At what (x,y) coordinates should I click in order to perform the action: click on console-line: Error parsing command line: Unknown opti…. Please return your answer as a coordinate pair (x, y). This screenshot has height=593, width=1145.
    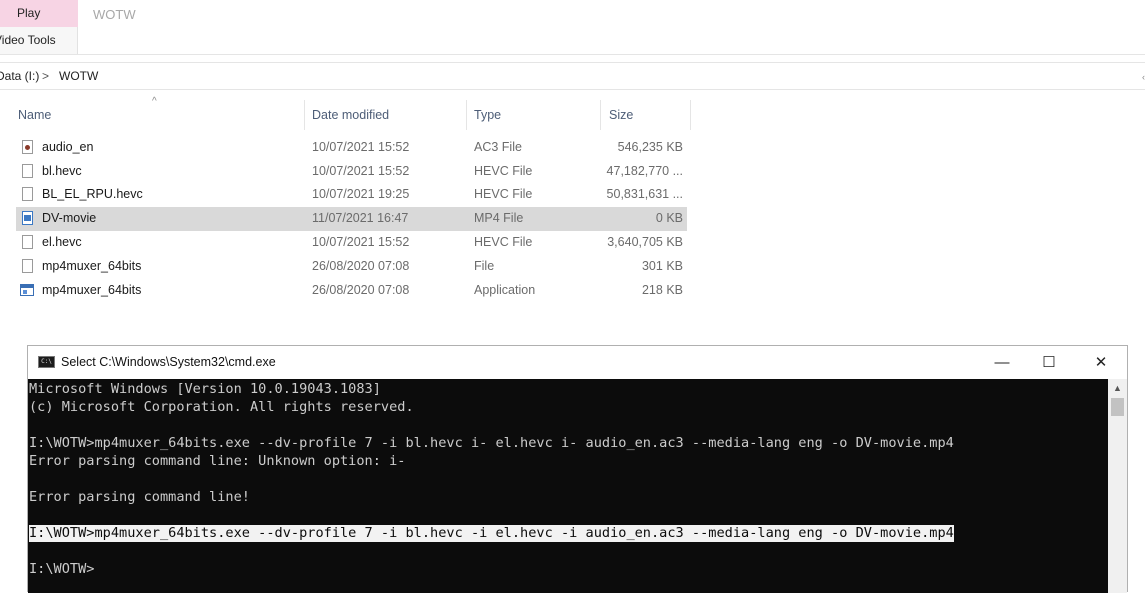
    Looking at the image, I should click on (217, 461).